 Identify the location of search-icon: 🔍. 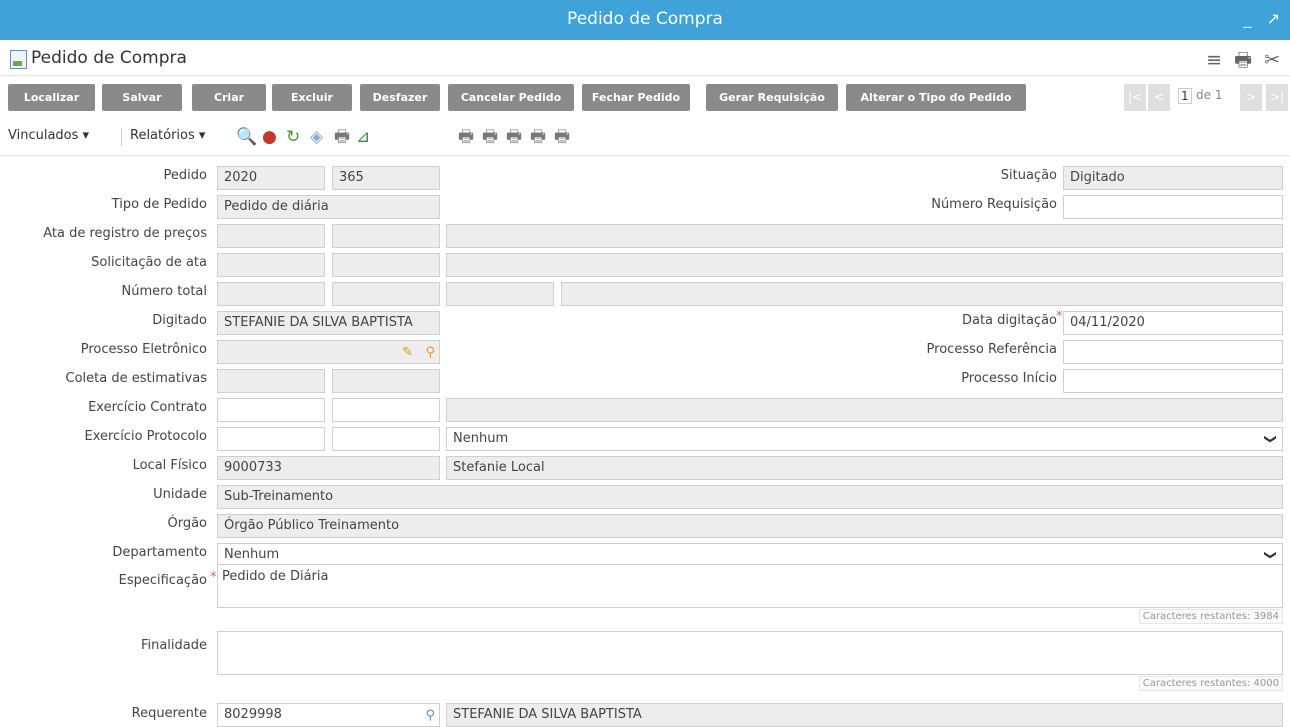
(246, 137).